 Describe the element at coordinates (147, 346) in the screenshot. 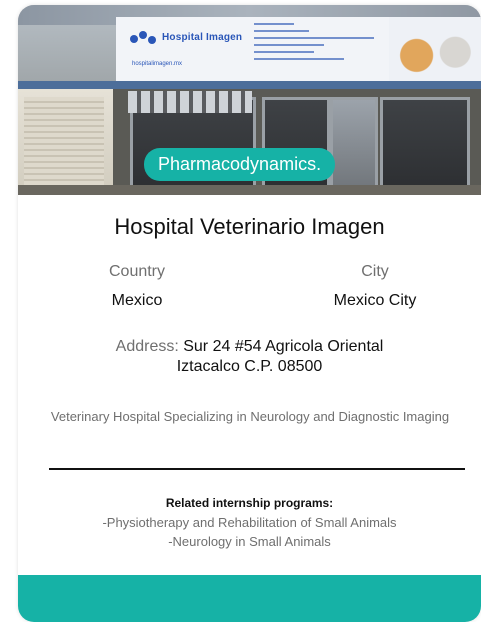

I see `address-label: Address:` at that location.